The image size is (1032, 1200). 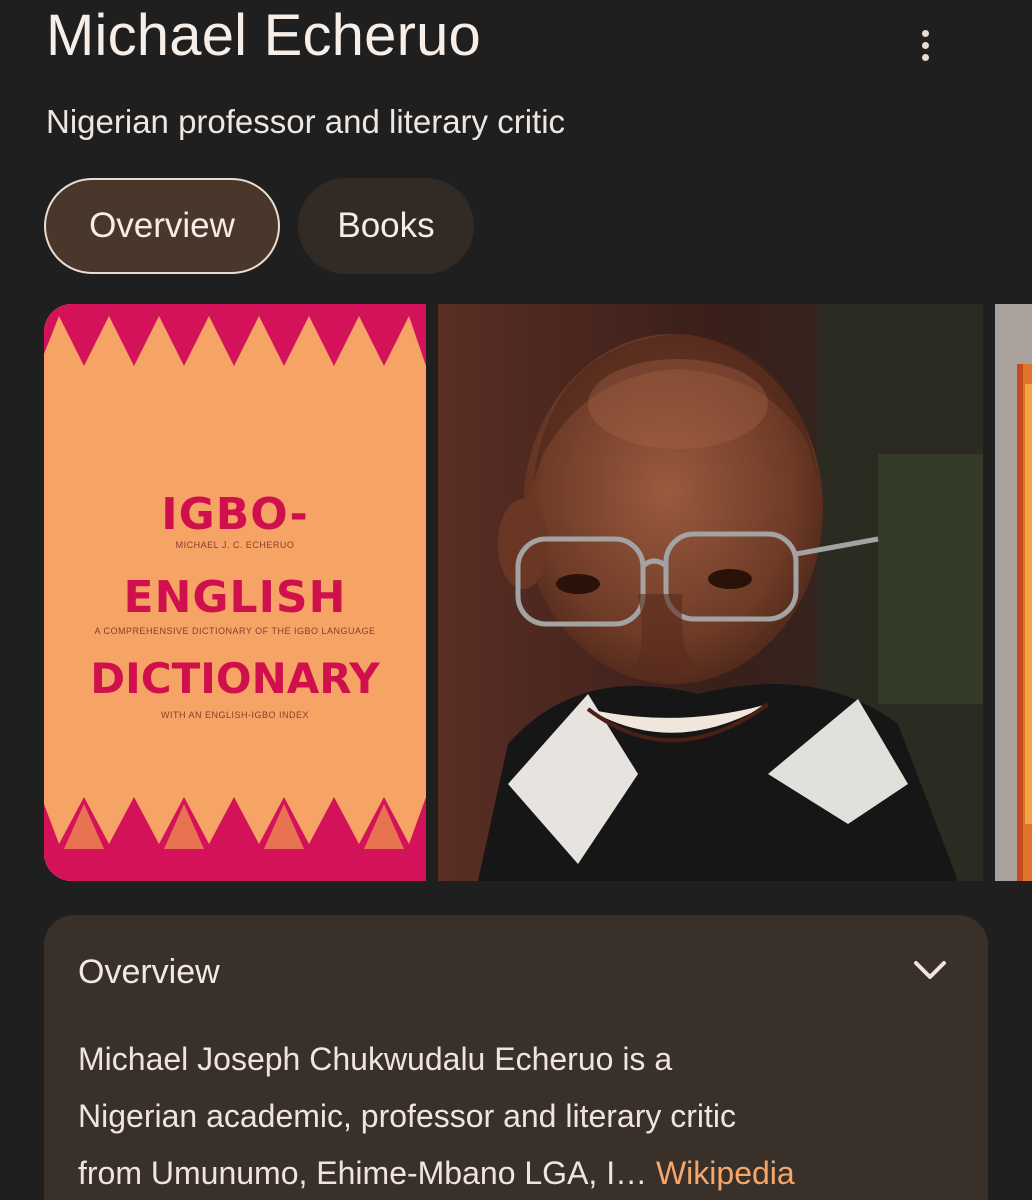 What do you see at coordinates (725, 1173) in the screenshot?
I see `wikipedia-link: Wikipedia` at bounding box center [725, 1173].